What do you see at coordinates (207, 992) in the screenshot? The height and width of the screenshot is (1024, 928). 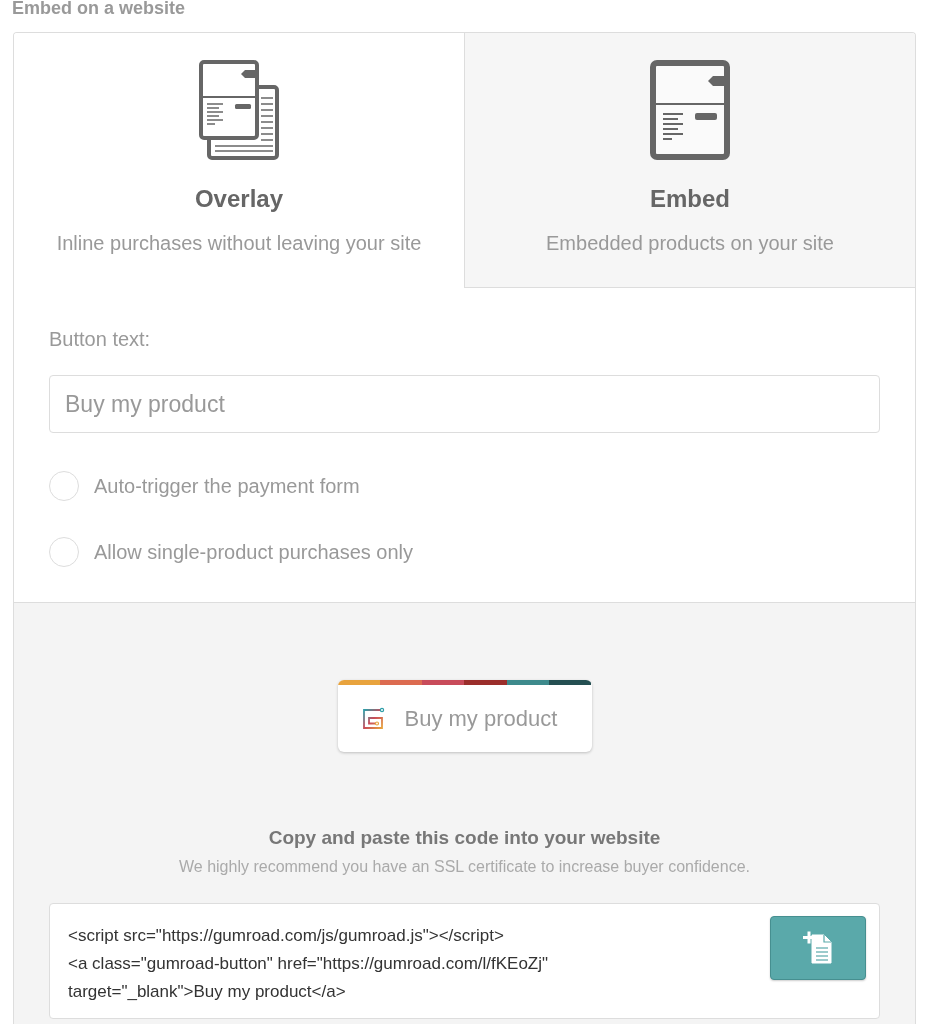 I see `code-line: target="_blank">Buy my product</a>` at bounding box center [207, 992].